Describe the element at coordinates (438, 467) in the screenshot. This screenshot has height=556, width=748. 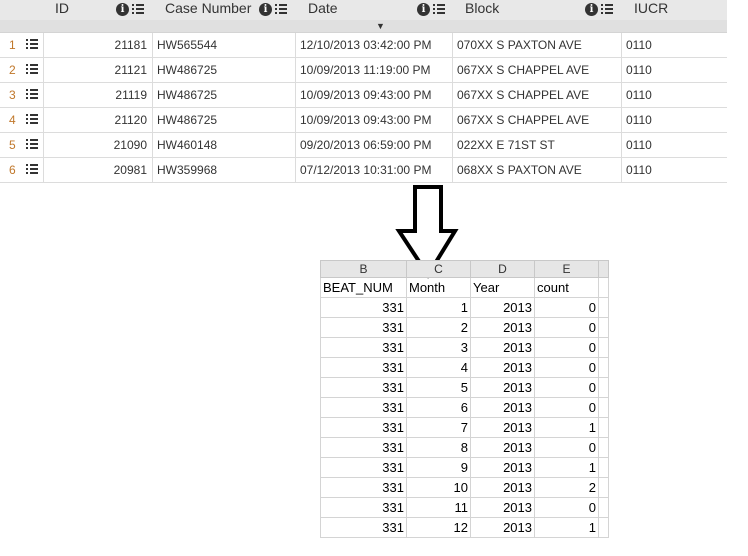
I see `sheet-cell: 9` at that location.